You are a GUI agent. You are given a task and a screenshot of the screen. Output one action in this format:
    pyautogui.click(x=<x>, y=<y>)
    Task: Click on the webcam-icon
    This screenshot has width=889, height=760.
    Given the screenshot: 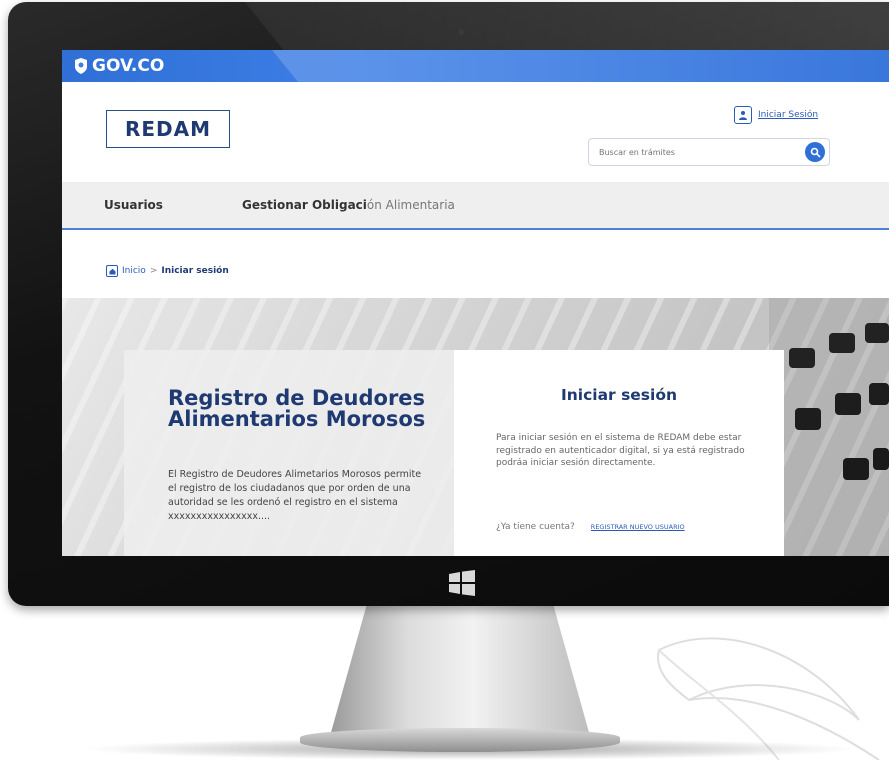 What is the action you would take?
    pyautogui.click(x=461, y=32)
    